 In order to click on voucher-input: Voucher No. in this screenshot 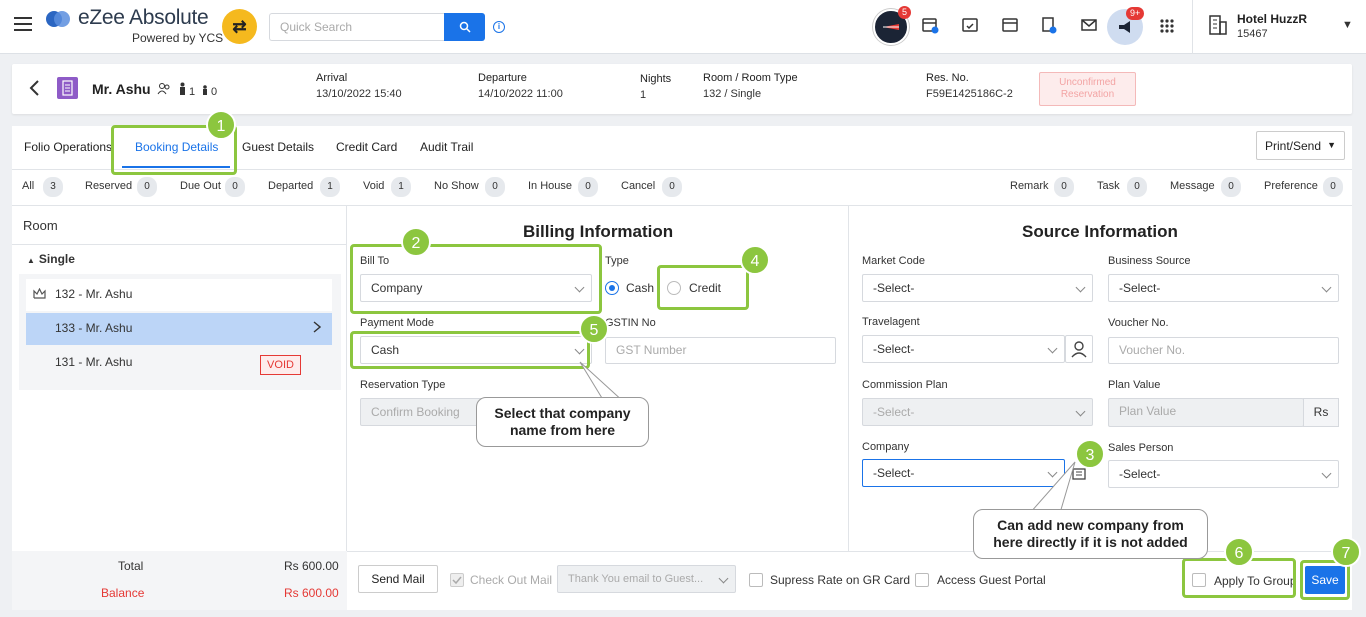, I will do `click(1223, 350)`.